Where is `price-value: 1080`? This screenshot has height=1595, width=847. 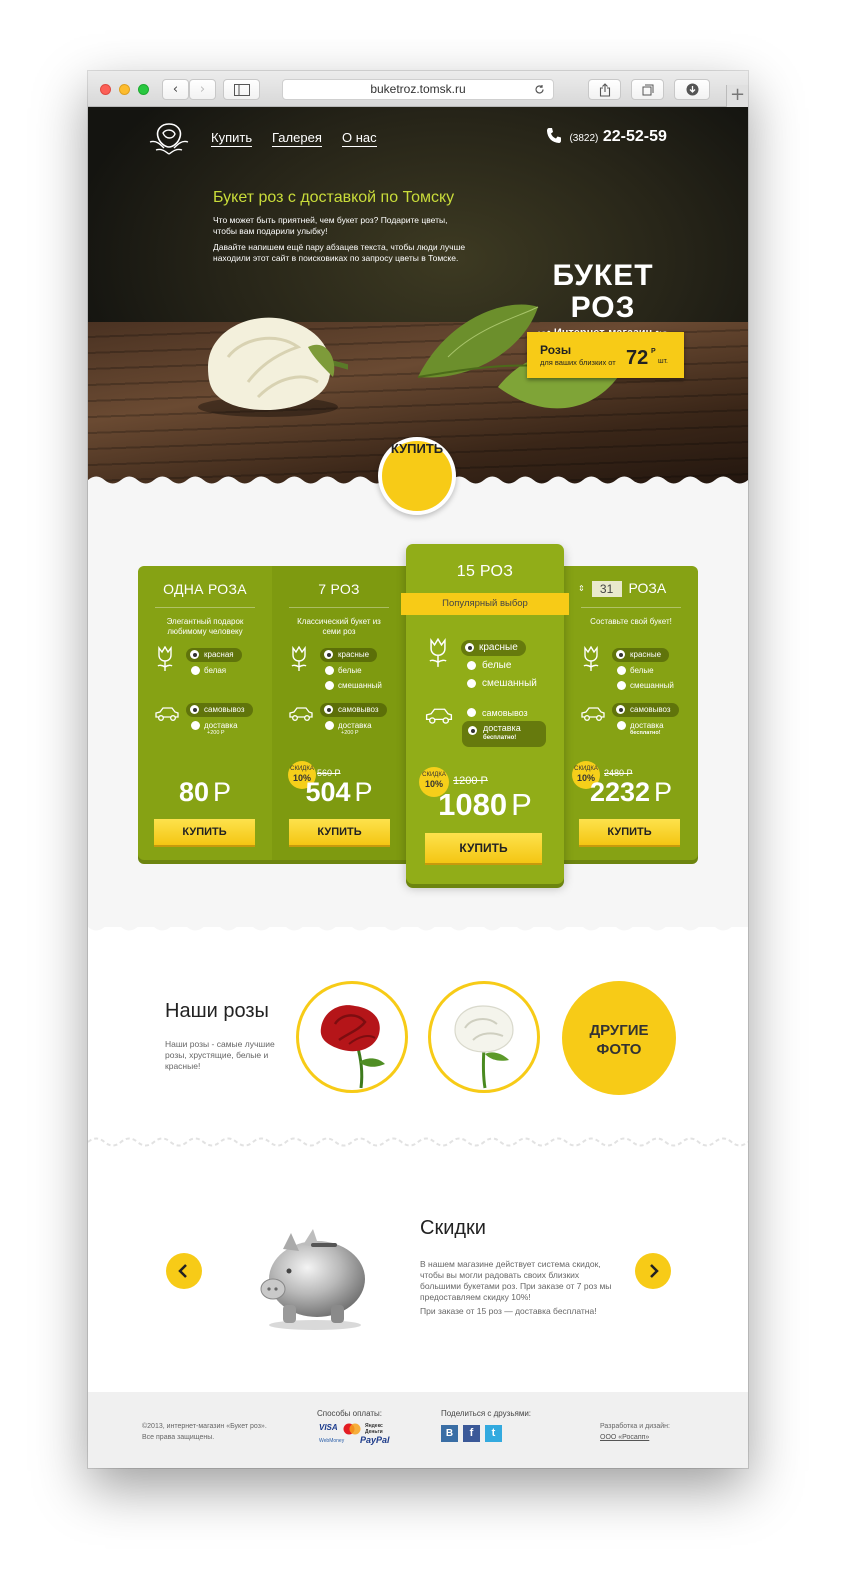
price-value: 1080 is located at coordinates (473, 804).